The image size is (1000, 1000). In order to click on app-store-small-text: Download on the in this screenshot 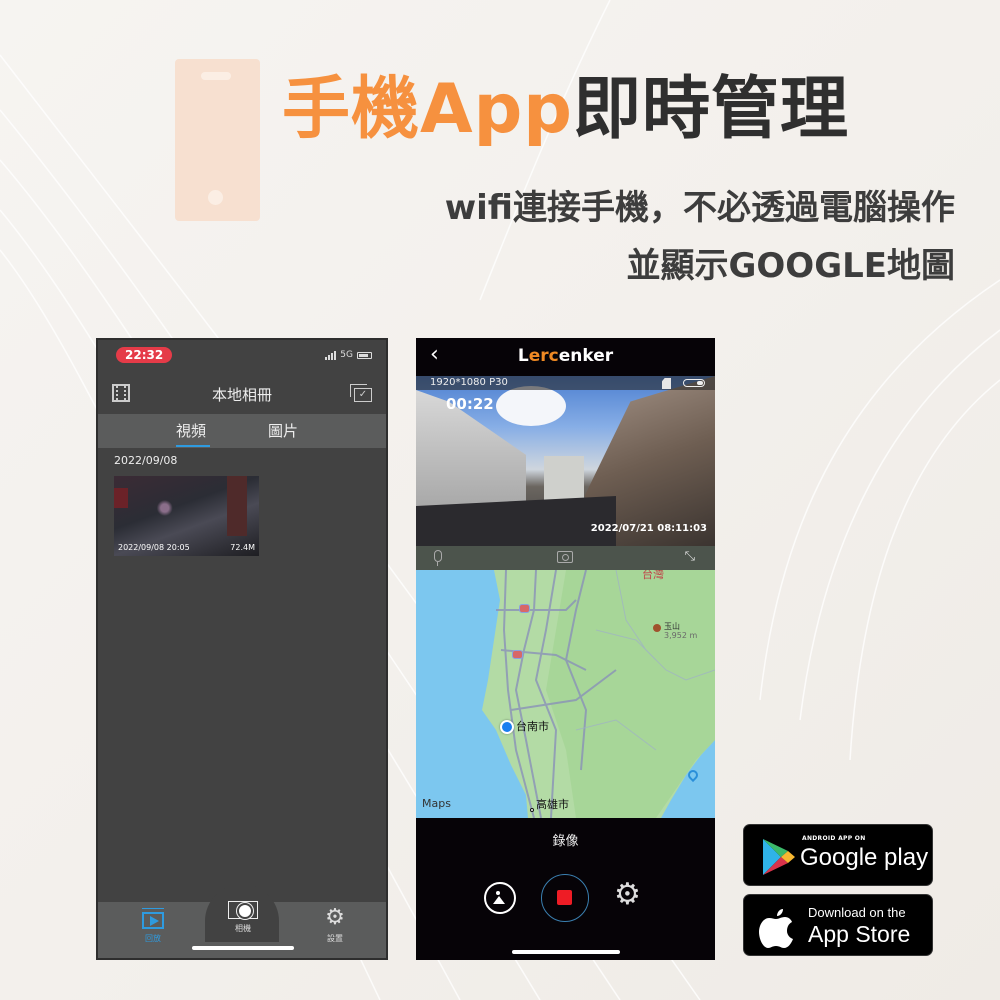, I will do `click(857, 912)`.